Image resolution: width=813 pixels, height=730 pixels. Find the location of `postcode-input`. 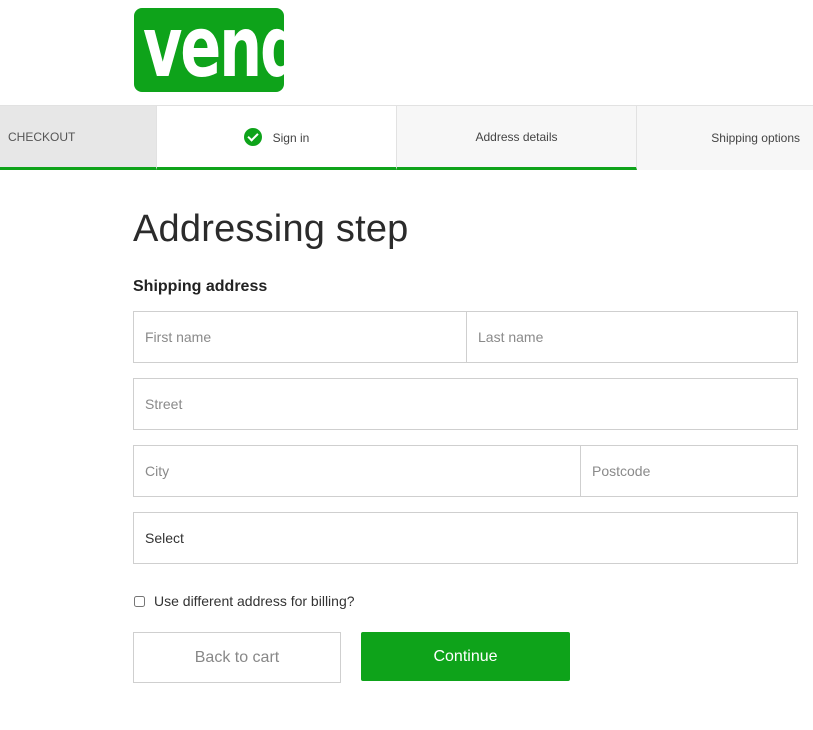

postcode-input is located at coordinates (689, 471).